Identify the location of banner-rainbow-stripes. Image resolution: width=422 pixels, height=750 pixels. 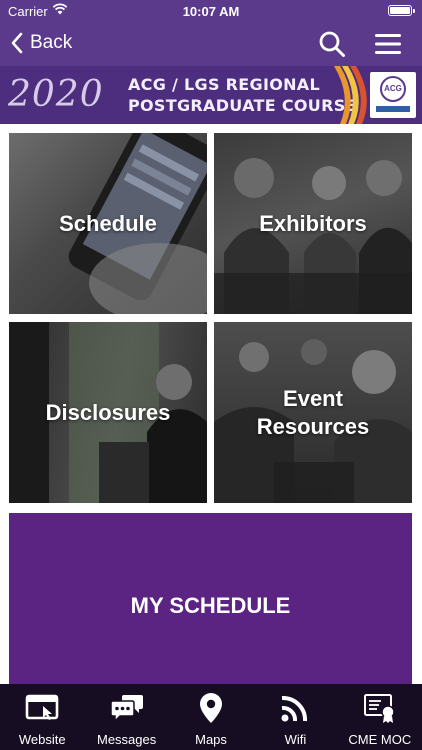
(350, 95).